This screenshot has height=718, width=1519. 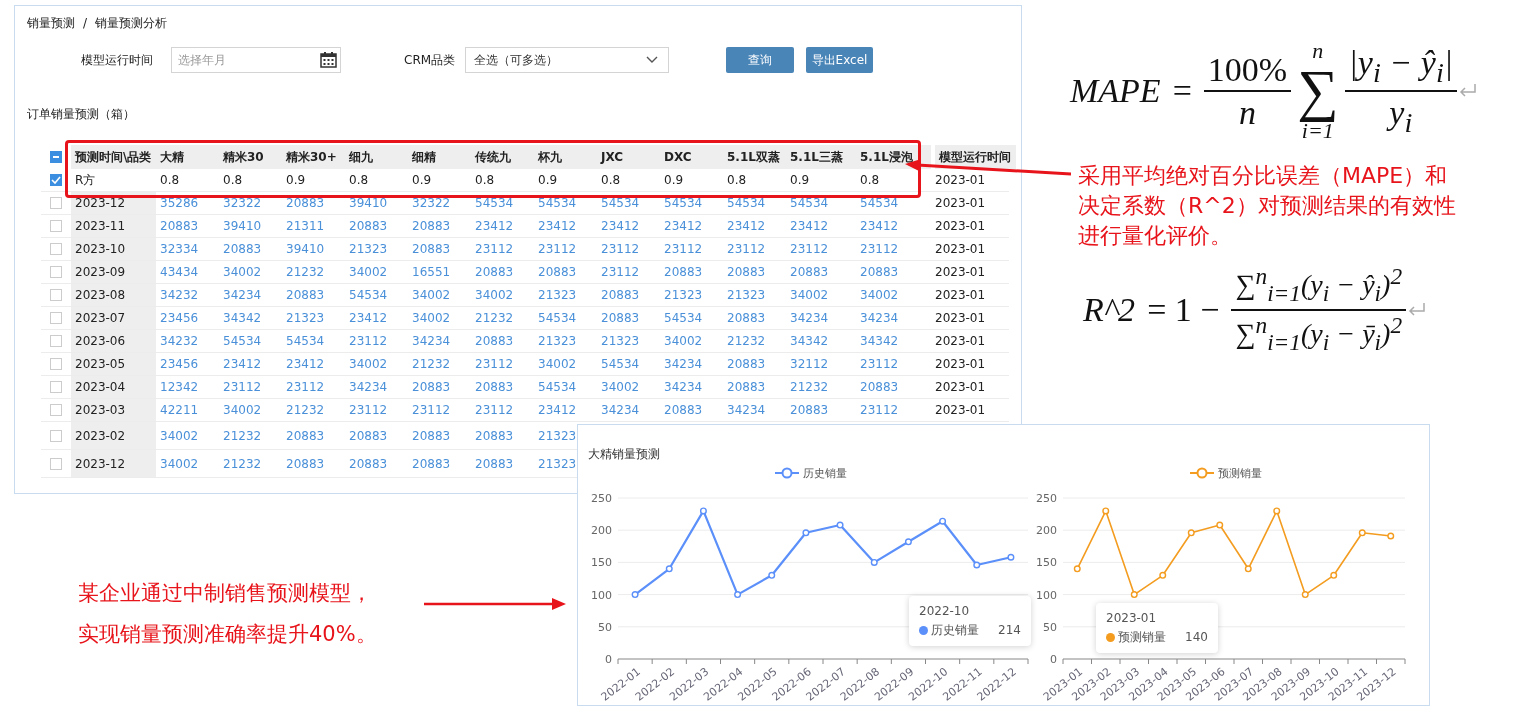 I want to click on table-cell: 2023-03, so click(x=113, y=410).